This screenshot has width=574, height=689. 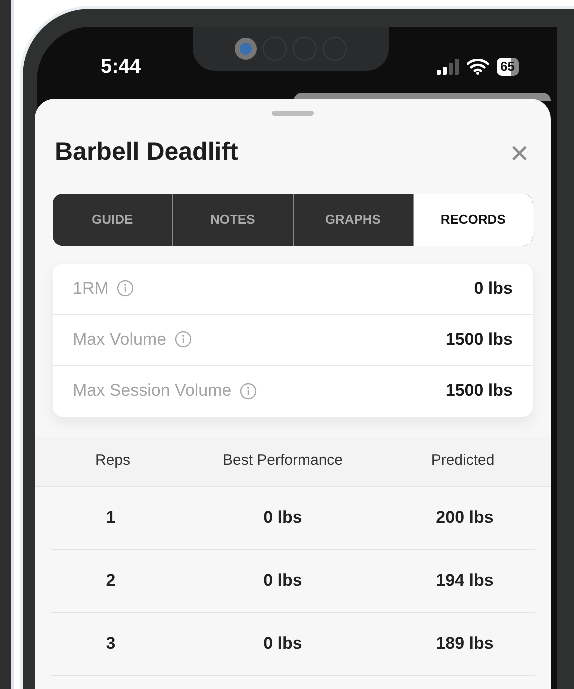 What do you see at coordinates (120, 339) in the screenshot?
I see `stat-label: Max Volume` at bounding box center [120, 339].